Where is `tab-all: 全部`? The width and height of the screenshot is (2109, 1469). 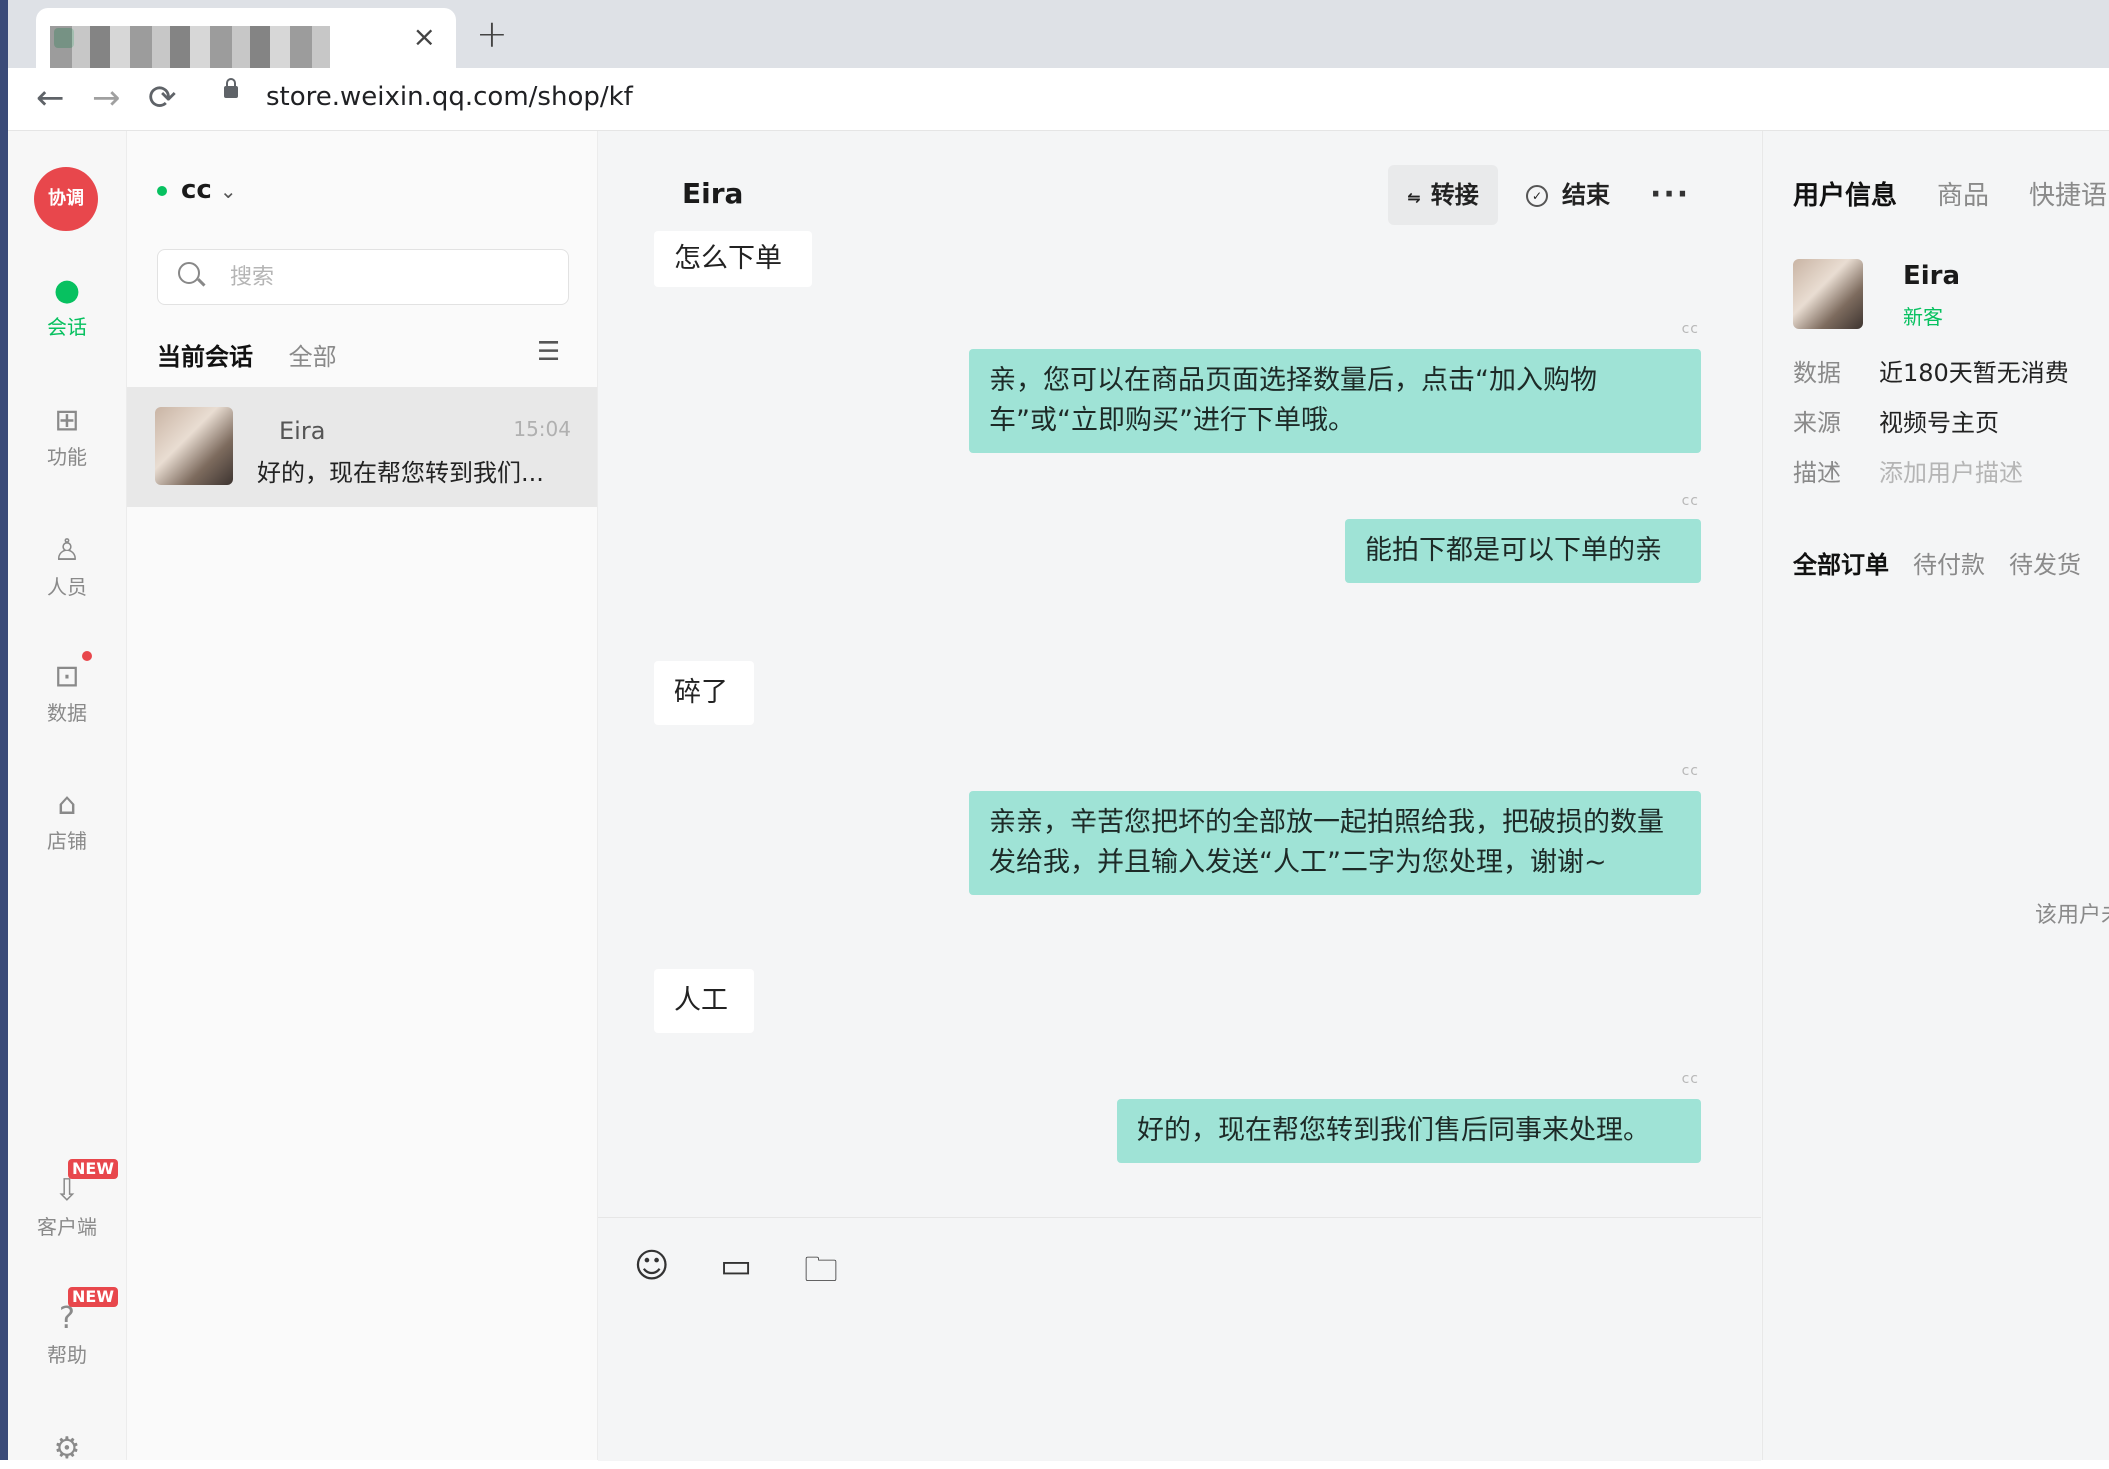
tab-all: 全部 is located at coordinates (313, 357).